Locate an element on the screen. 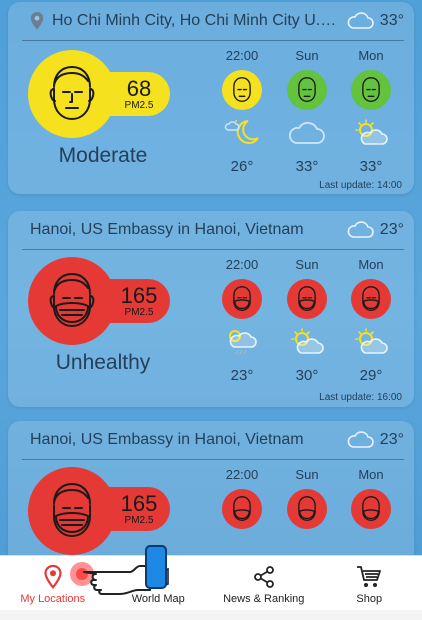 This screenshot has width=422, height=620. forecast-temperature: 26° is located at coordinates (242, 166).